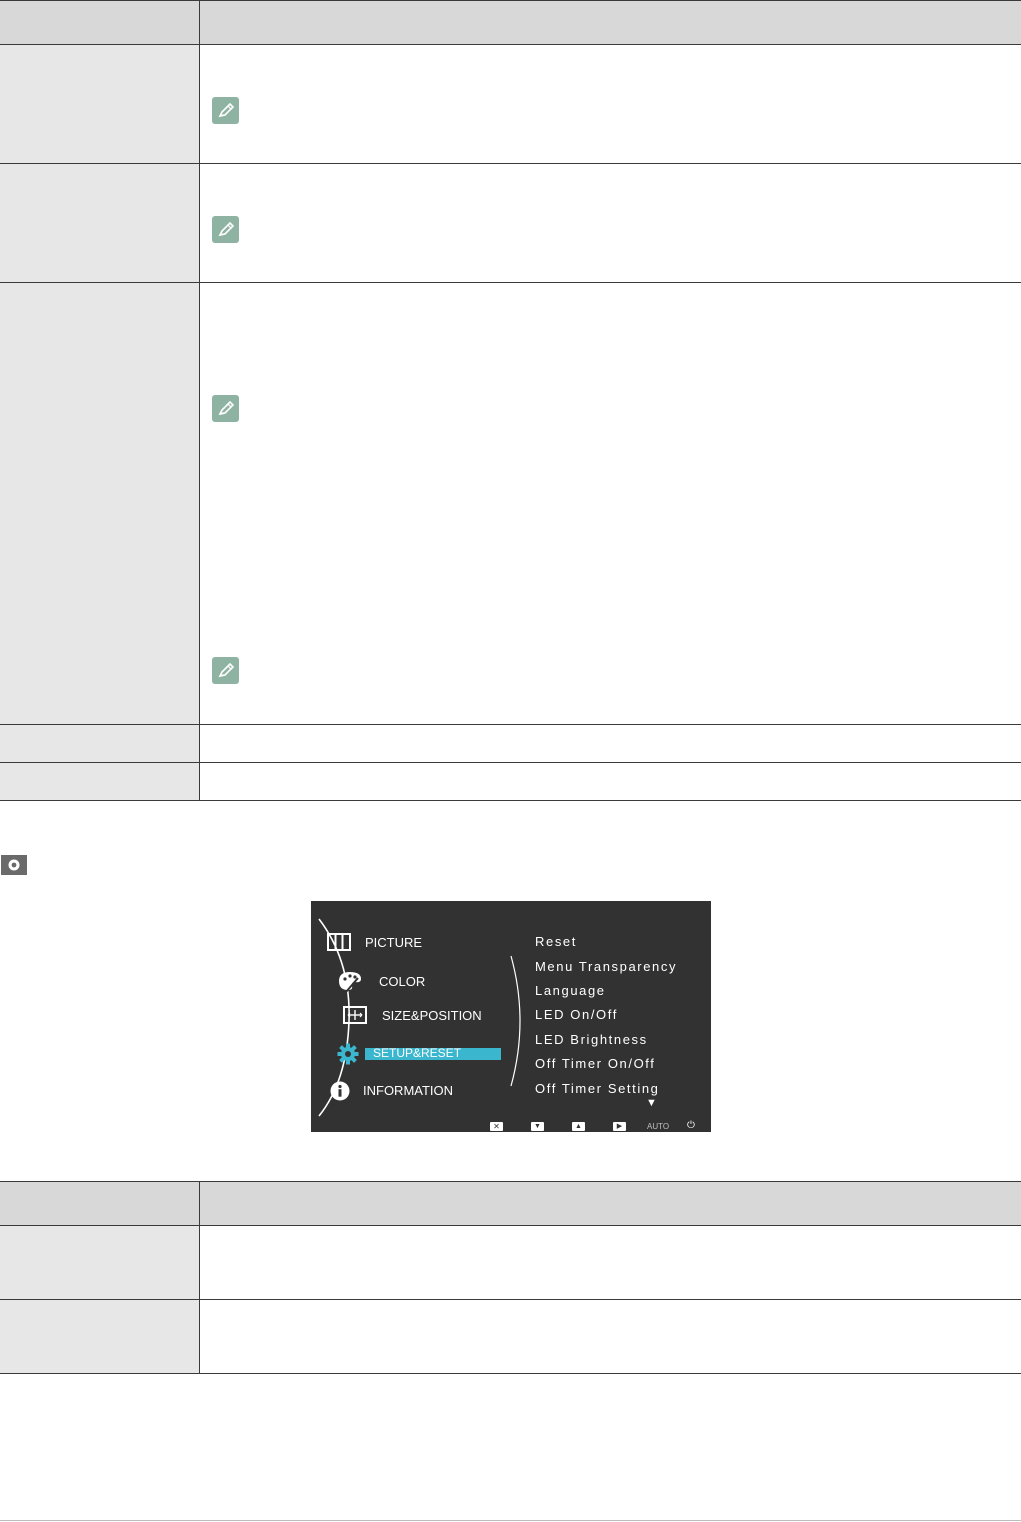 Image resolution: width=1021 pixels, height=1522 pixels. What do you see at coordinates (606, 966) in the screenshot?
I see `submenu-item-menu-transparency: Menu Transparency` at bounding box center [606, 966].